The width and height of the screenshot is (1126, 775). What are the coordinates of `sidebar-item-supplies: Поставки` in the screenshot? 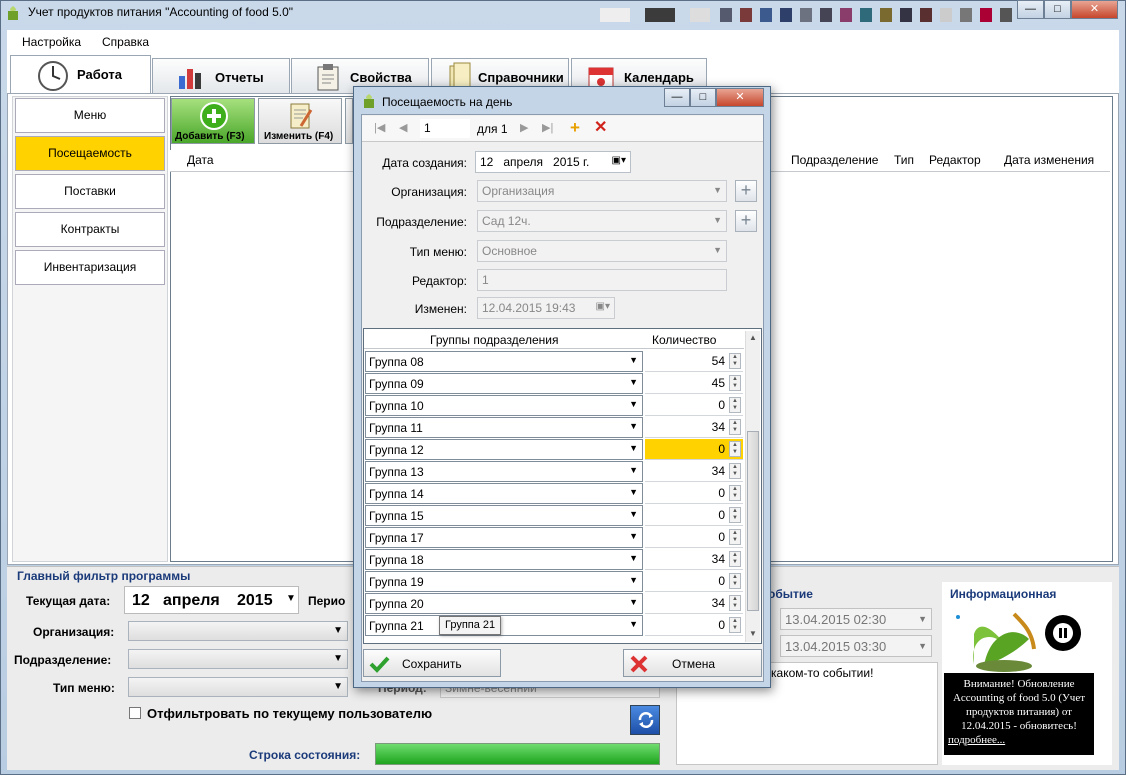 It's located at (90, 191).